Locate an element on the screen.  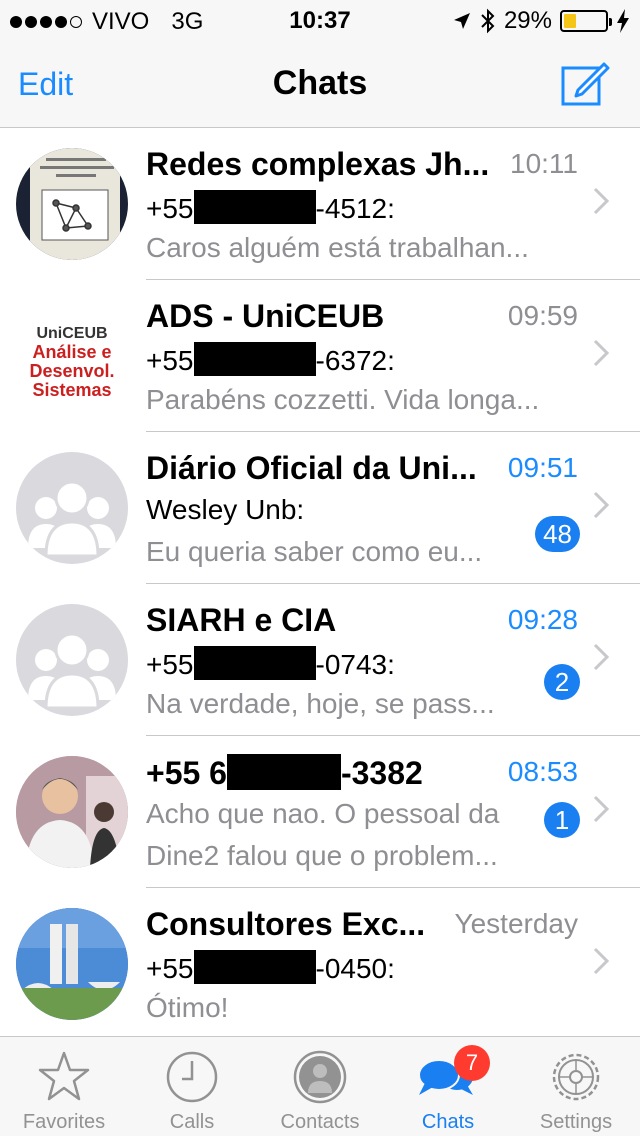
chat-time: 09:28 is located at coordinates (542, 619).